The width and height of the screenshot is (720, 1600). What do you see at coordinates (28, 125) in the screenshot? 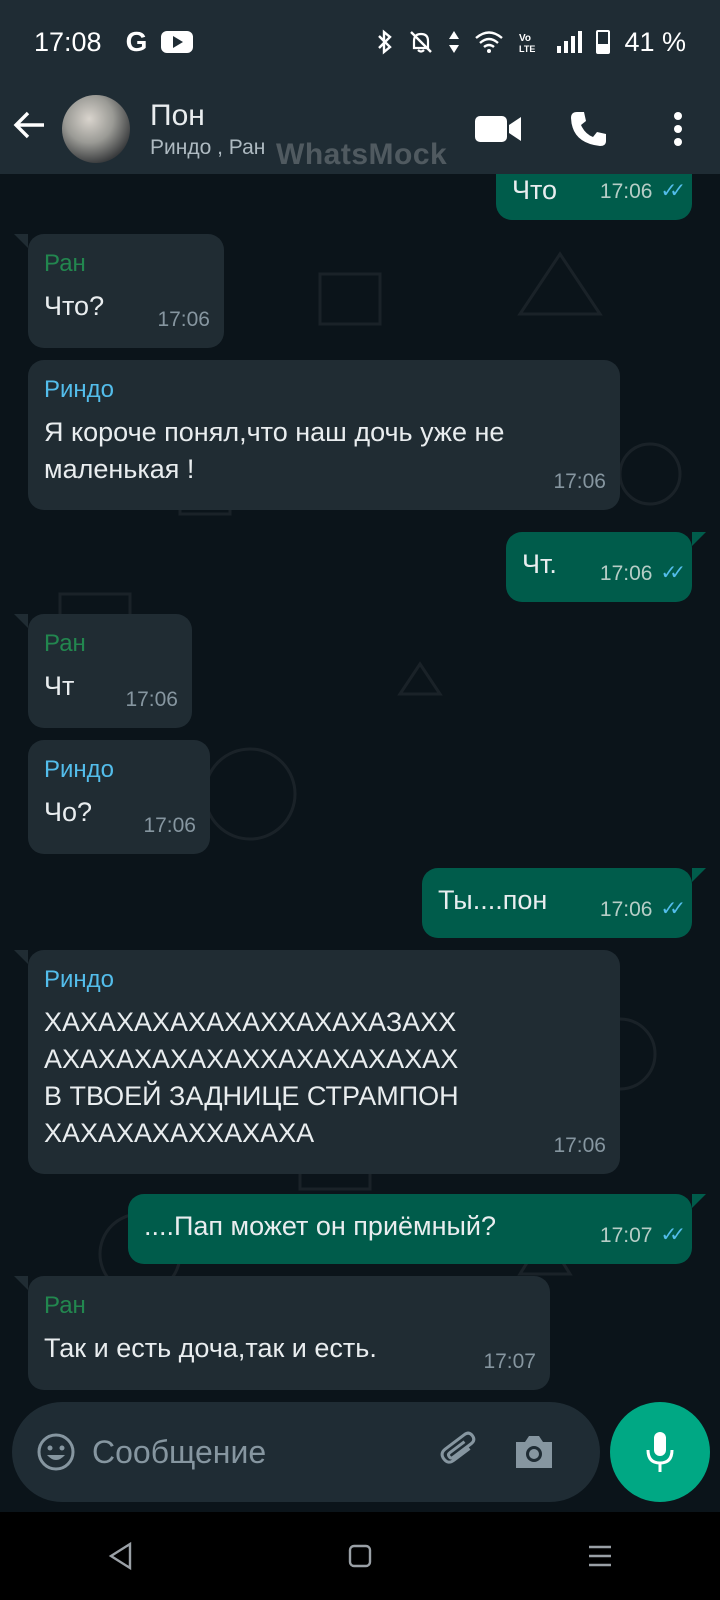
I see `back-arrow-icon` at bounding box center [28, 125].